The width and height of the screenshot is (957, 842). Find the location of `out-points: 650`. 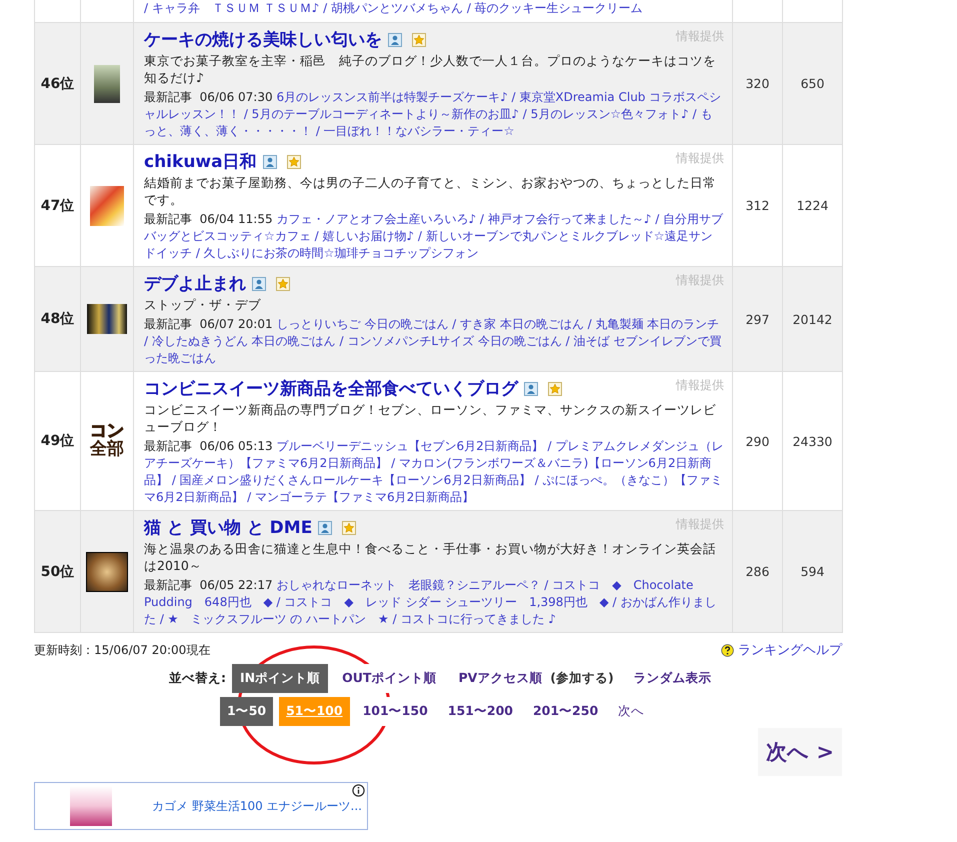

out-points: 650 is located at coordinates (812, 83).